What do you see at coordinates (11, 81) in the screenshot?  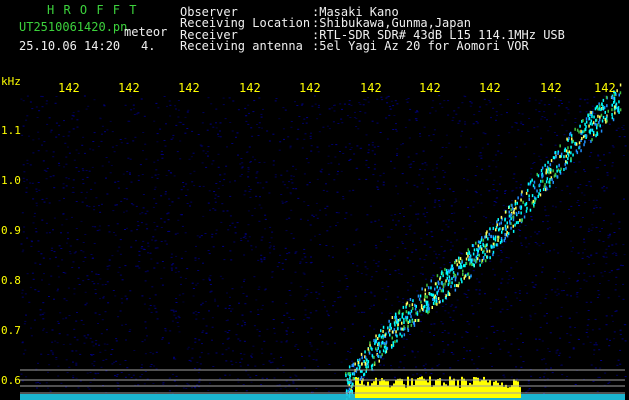 I see `y-unit-label: kHz` at bounding box center [11, 81].